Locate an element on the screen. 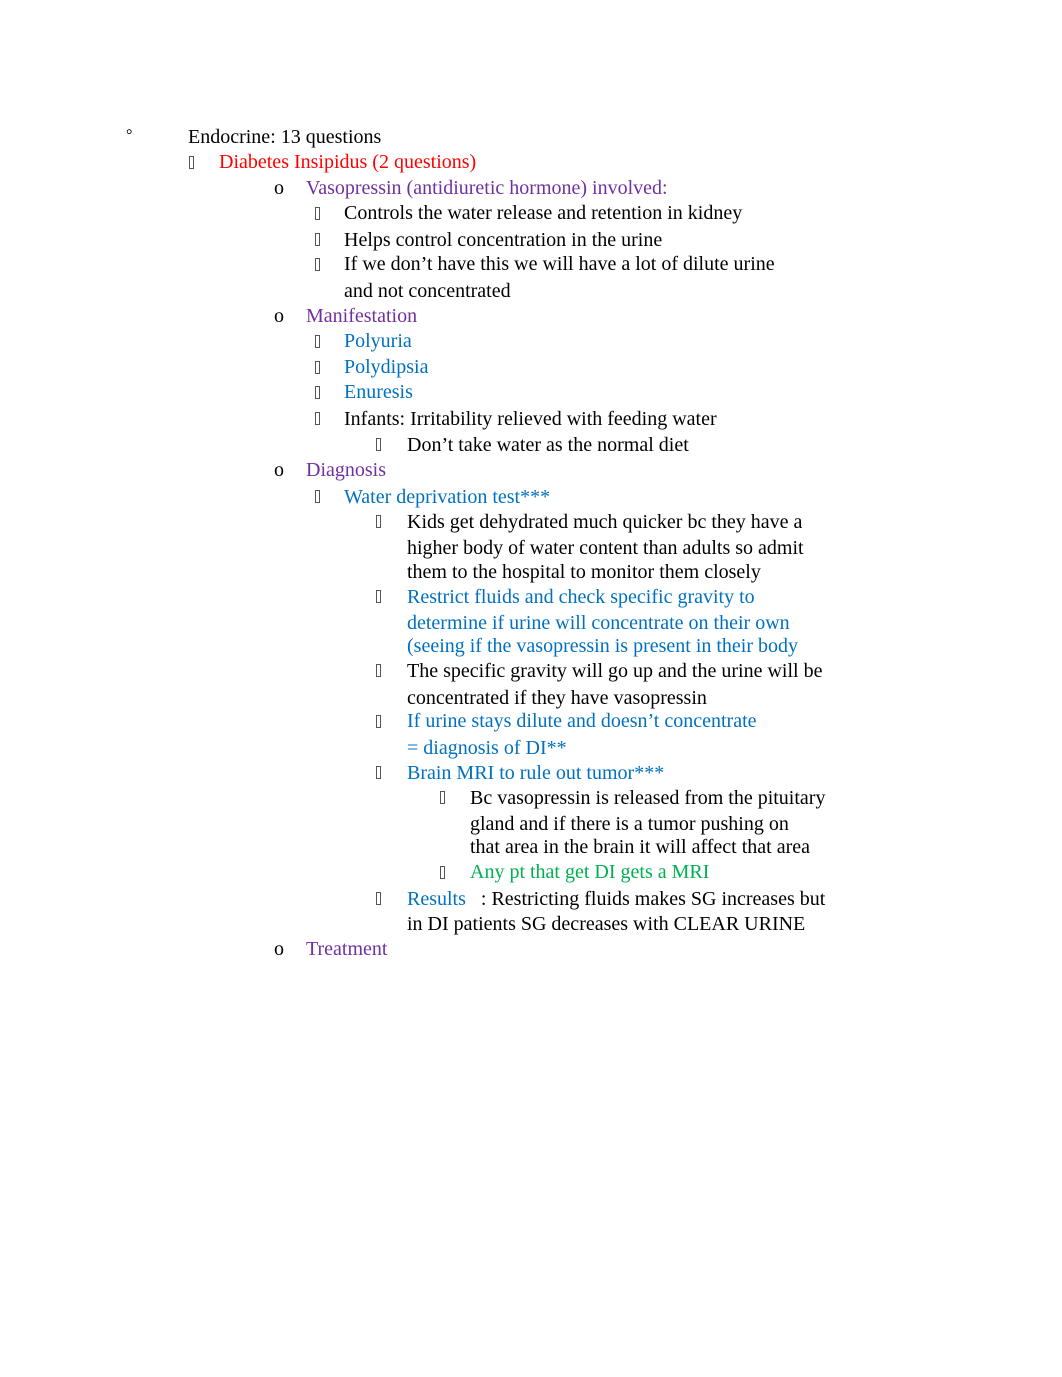  section-heading: Diabetes Insipidus (2 questions) is located at coordinates (348, 162).